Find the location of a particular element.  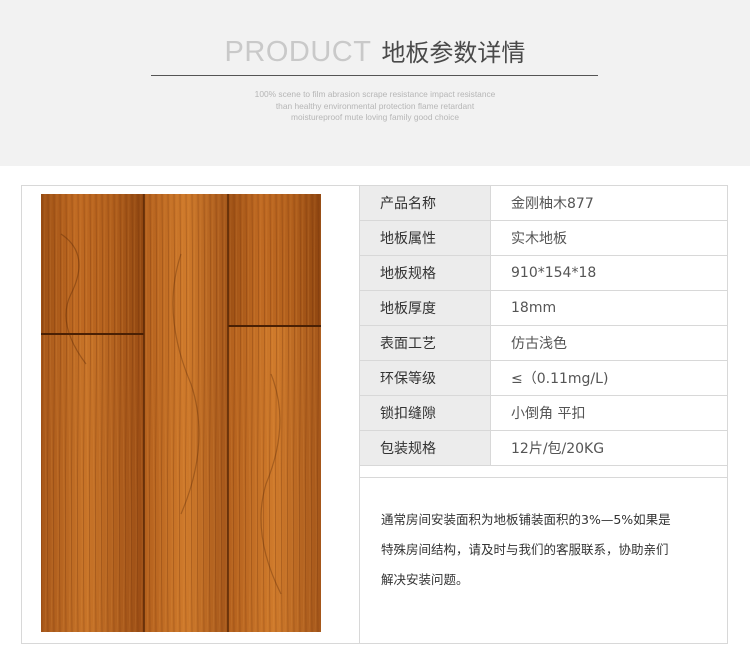

spec-label: 环保等级 is located at coordinates (425, 378).